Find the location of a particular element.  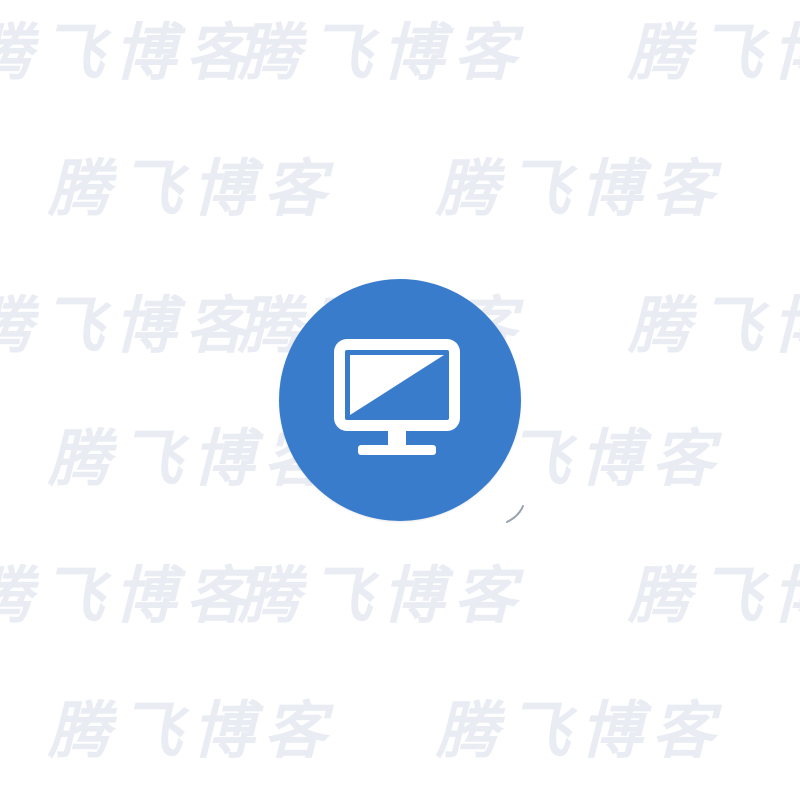

app-icon-button is located at coordinates (400, 400).